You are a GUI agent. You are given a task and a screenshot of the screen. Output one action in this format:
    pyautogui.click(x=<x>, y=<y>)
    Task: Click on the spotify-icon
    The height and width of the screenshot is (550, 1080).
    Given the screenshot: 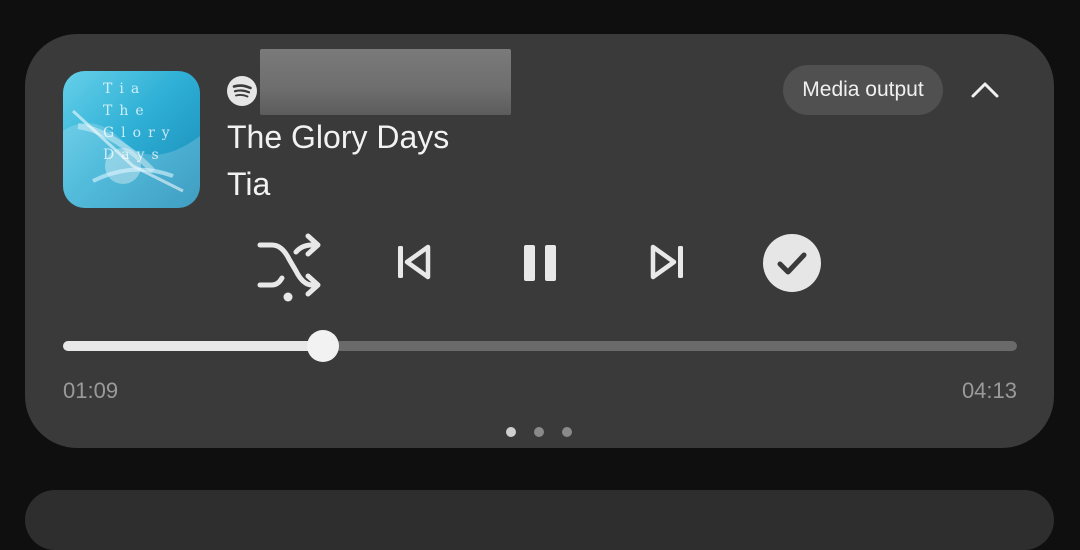 What is the action you would take?
    pyautogui.click(x=242, y=91)
    